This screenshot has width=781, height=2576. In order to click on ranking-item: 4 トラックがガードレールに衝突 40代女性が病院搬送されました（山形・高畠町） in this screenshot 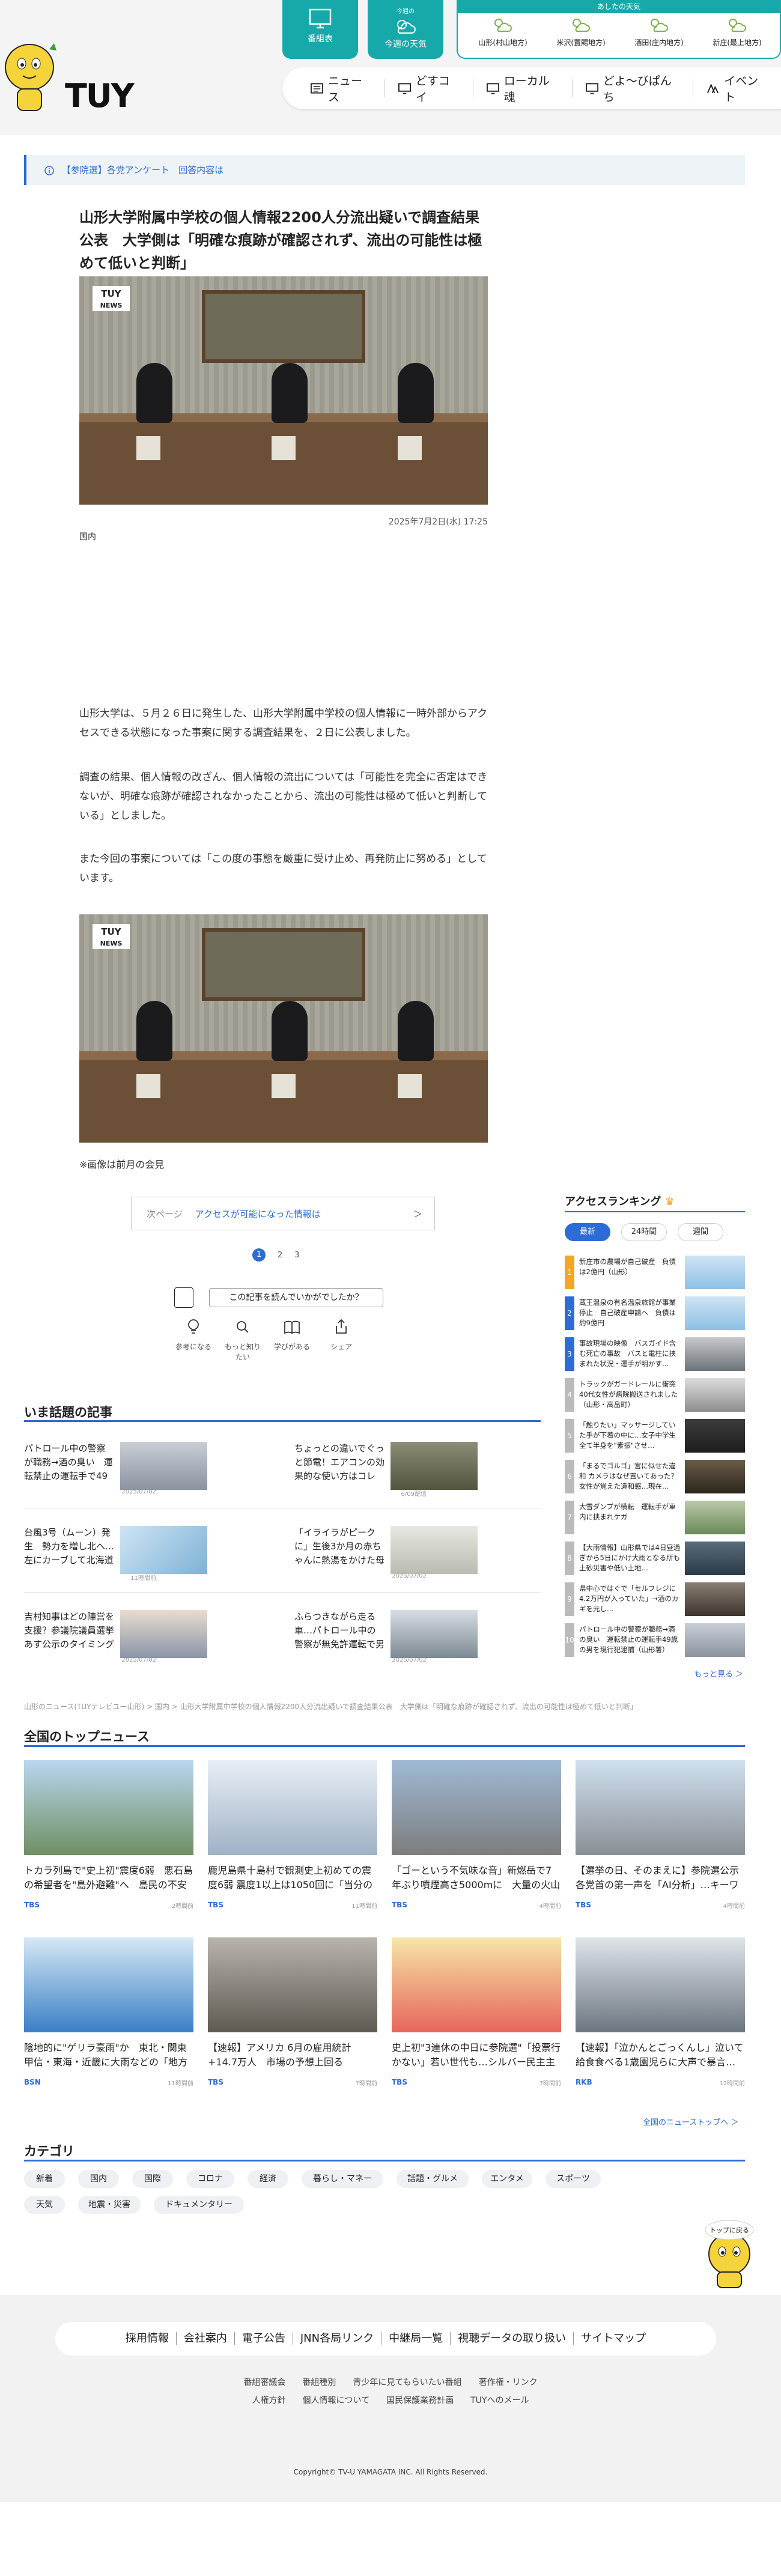, I will do `click(655, 1397)`.